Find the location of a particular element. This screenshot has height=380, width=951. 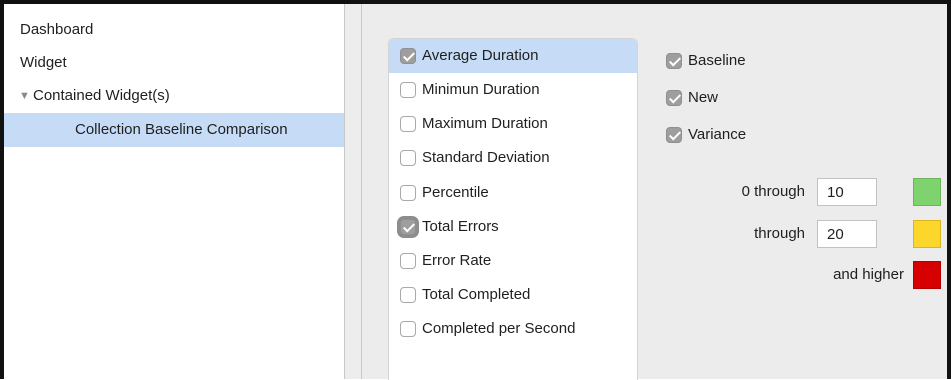

metric-label: Percentile is located at coordinates (455, 192).